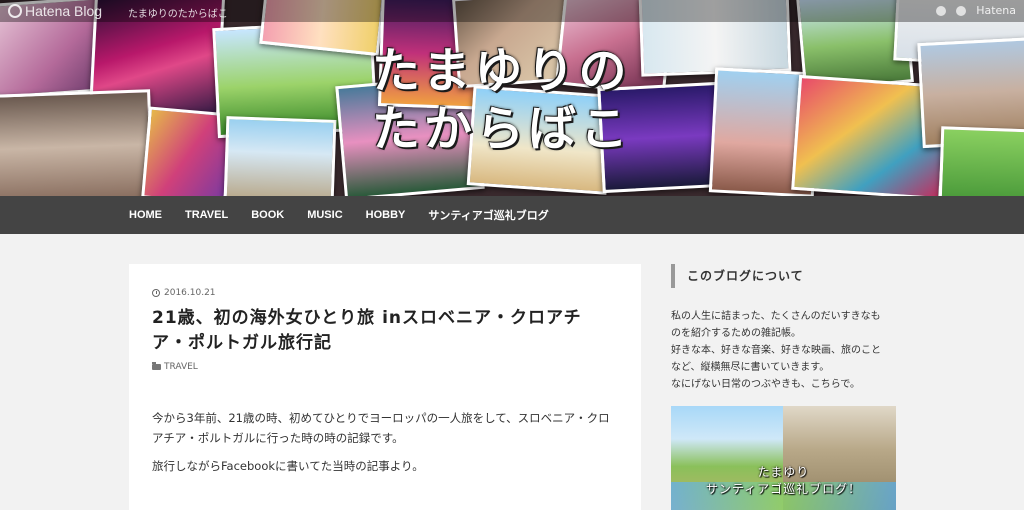 The height and width of the screenshot is (510, 1024). What do you see at coordinates (206, 215) in the screenshot?
I see `nav-item-travel: TRAVEL` at bounding box center [206, 215].